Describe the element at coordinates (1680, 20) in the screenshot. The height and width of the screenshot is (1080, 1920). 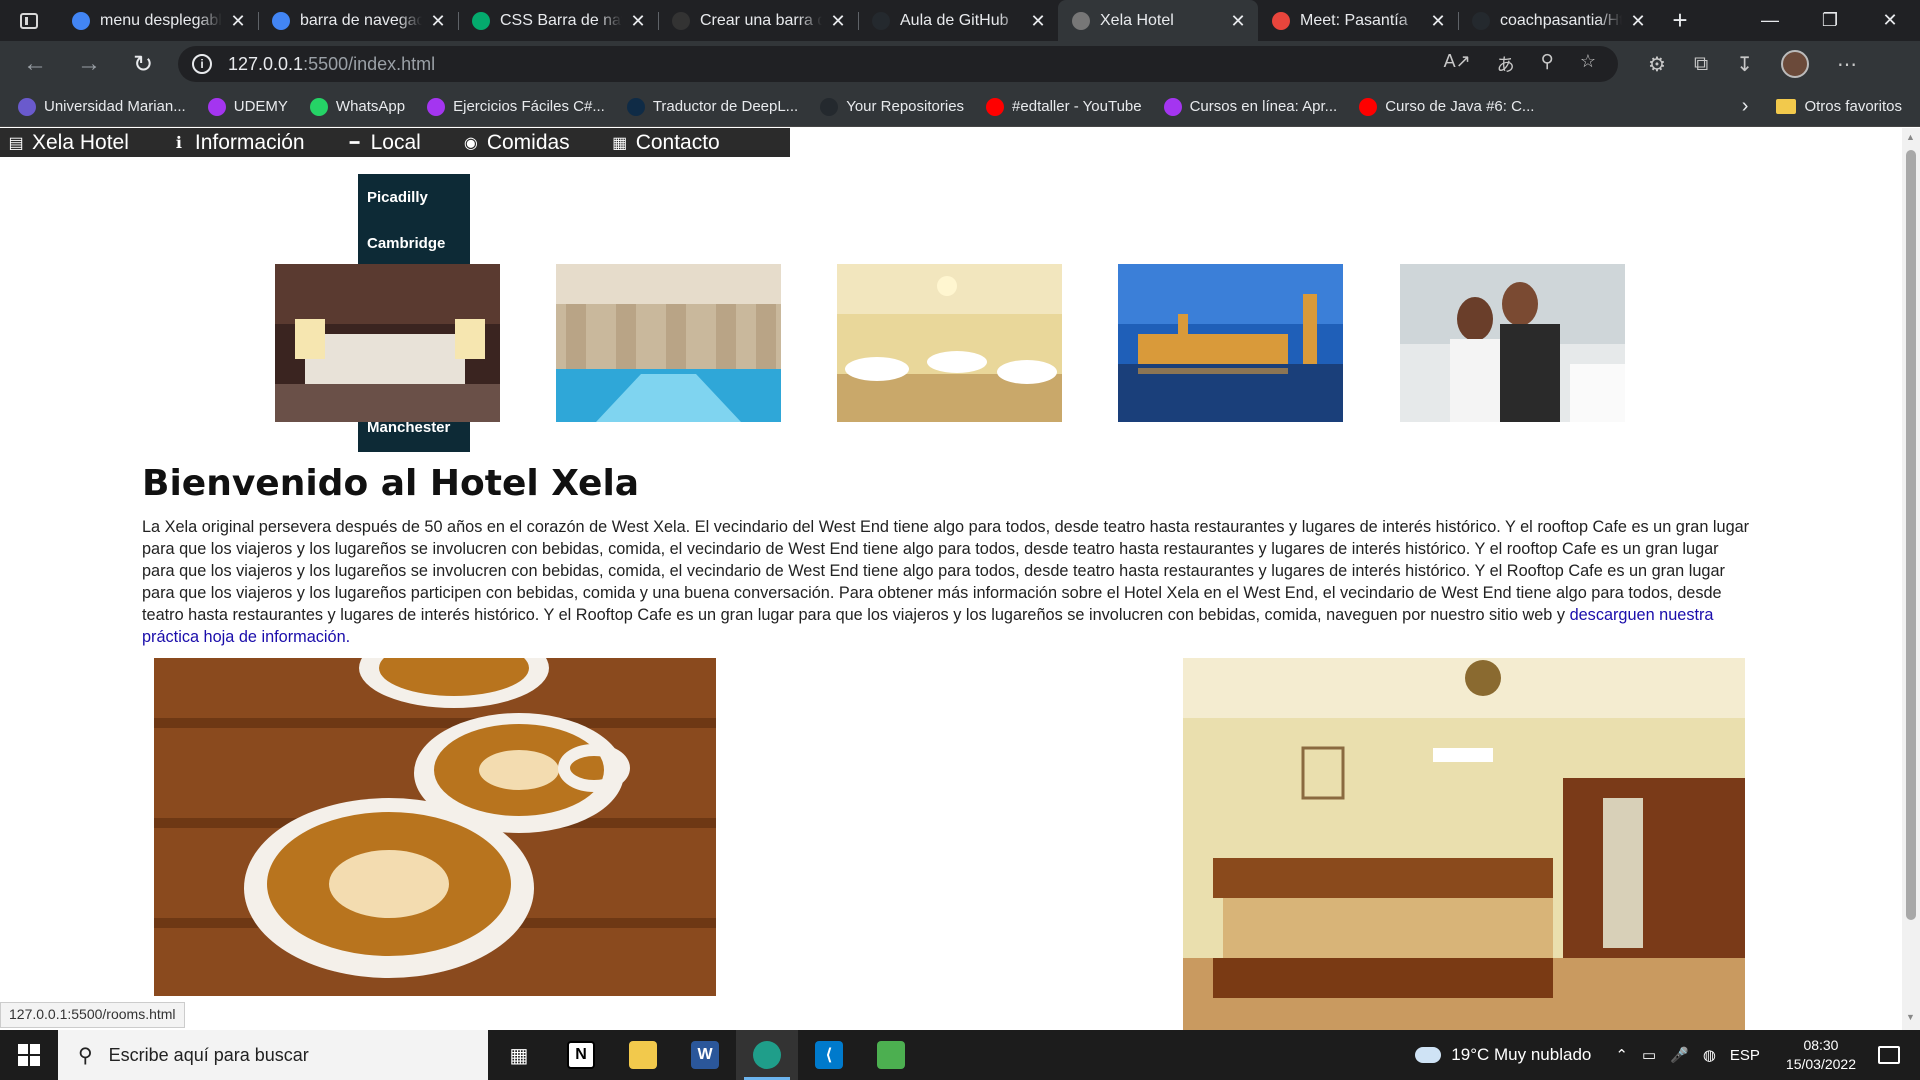
I see `new-tab-button: +` at that location.